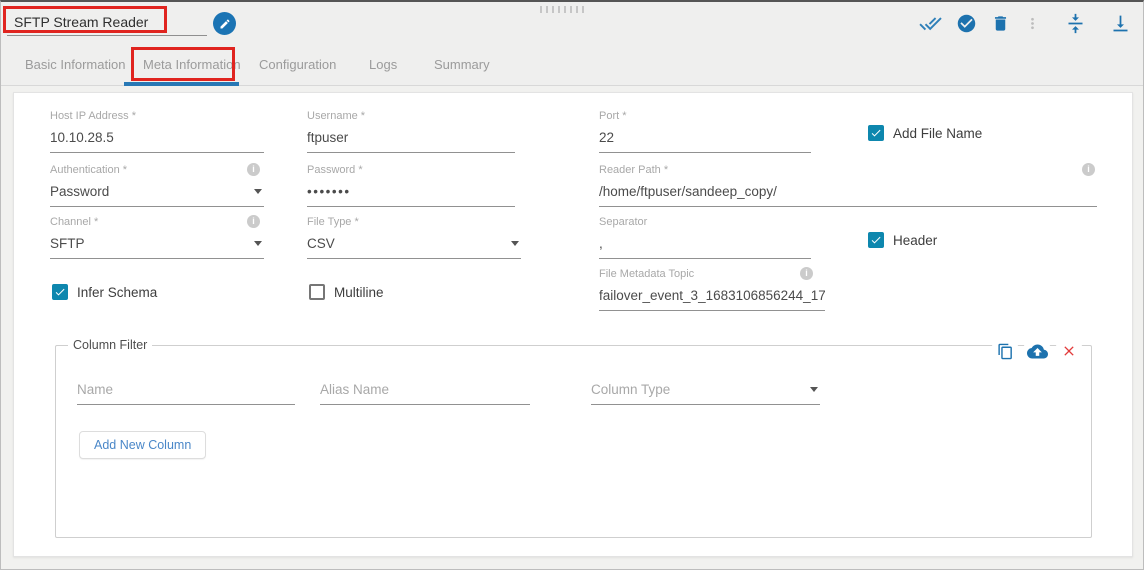 This screenshot has height=570, width=1144. I want to click on collapse-button, so click(1075, 23).